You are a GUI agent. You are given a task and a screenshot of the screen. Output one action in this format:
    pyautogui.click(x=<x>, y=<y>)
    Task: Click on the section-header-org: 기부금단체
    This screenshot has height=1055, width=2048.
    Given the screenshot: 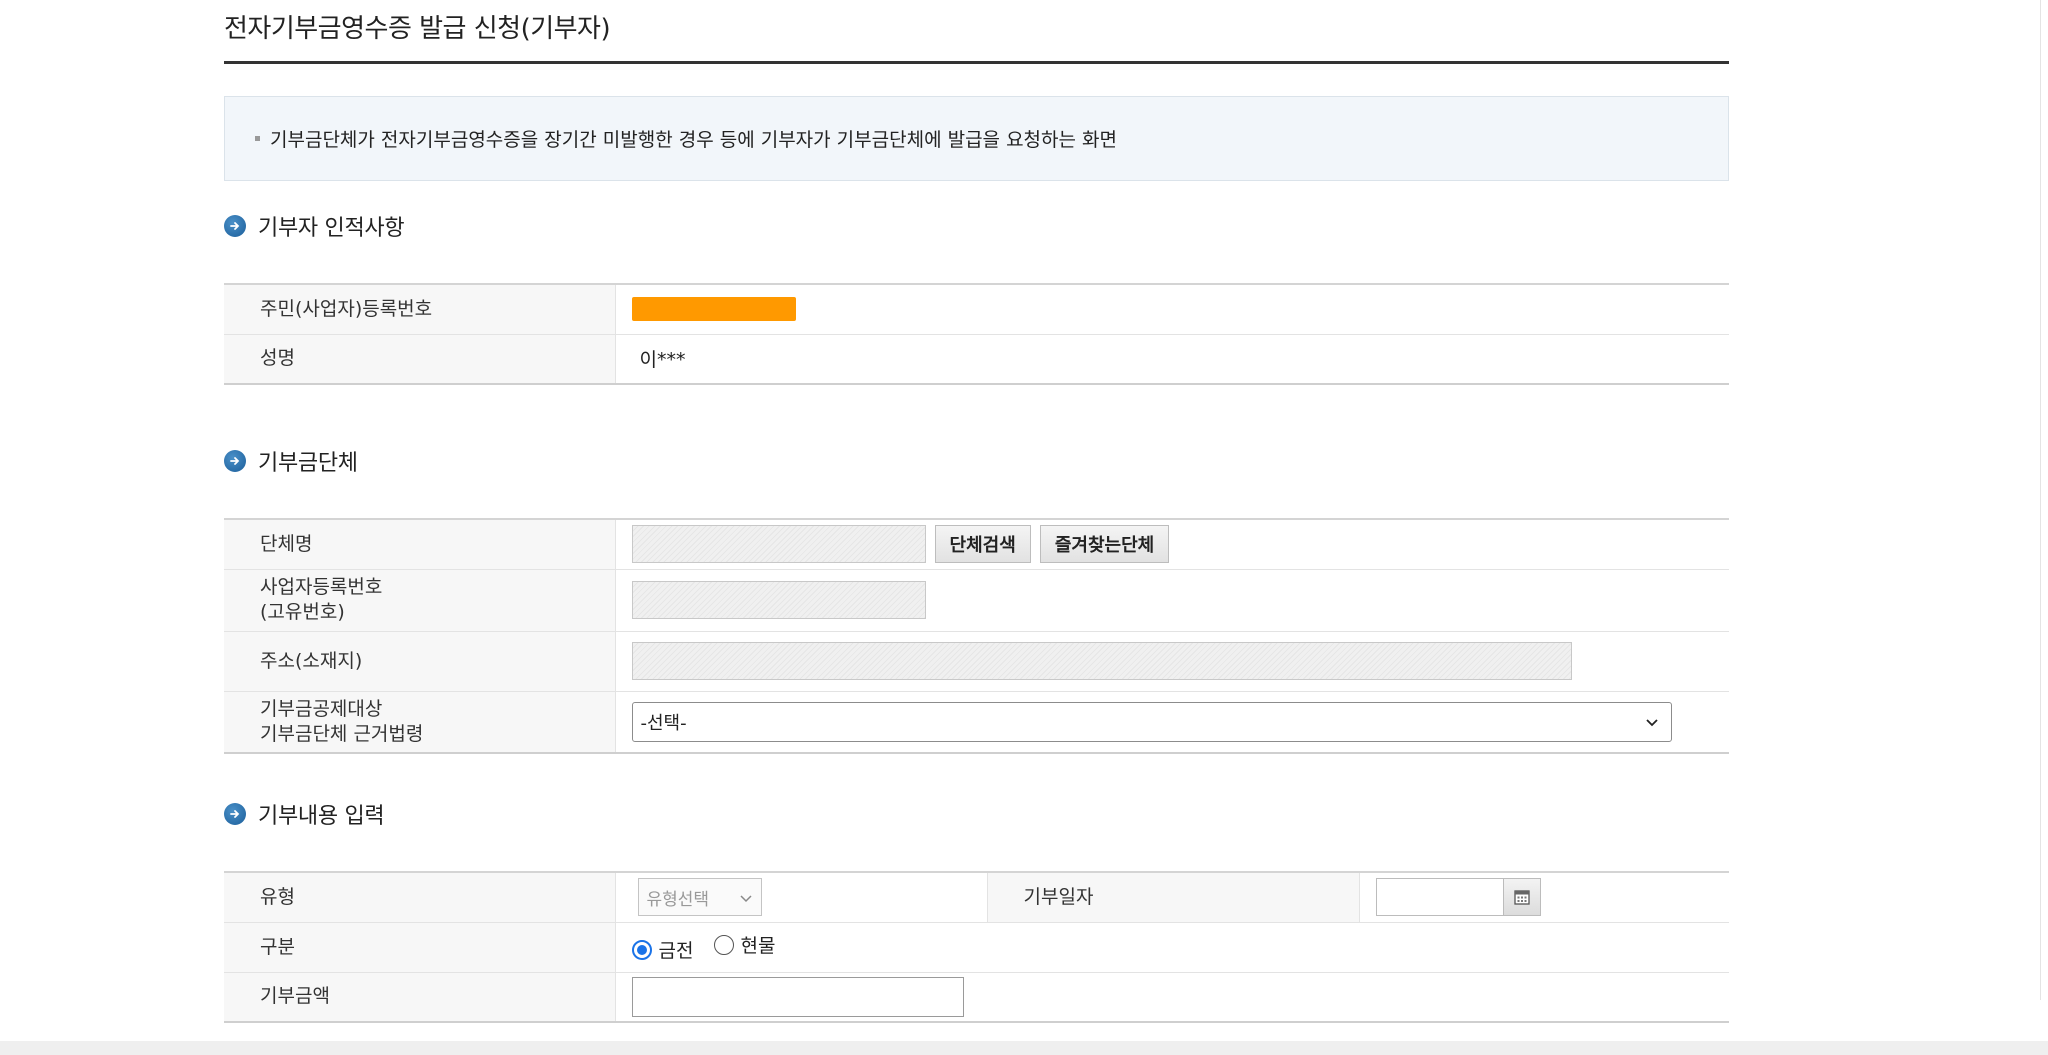 What is the action you would take?
    pyautogui.click(x=291, y=461)
    